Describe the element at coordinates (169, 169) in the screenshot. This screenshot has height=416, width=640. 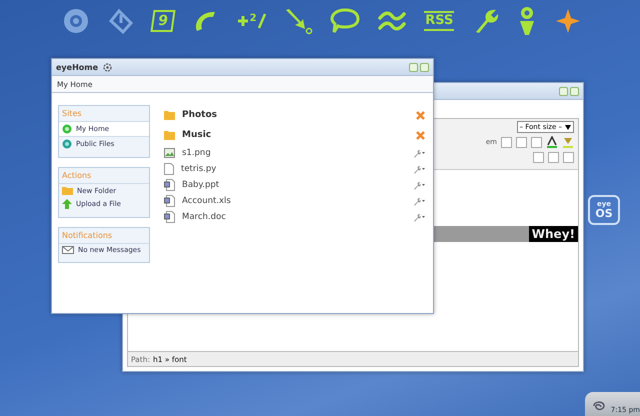
I see `text-file-icon` at that location.